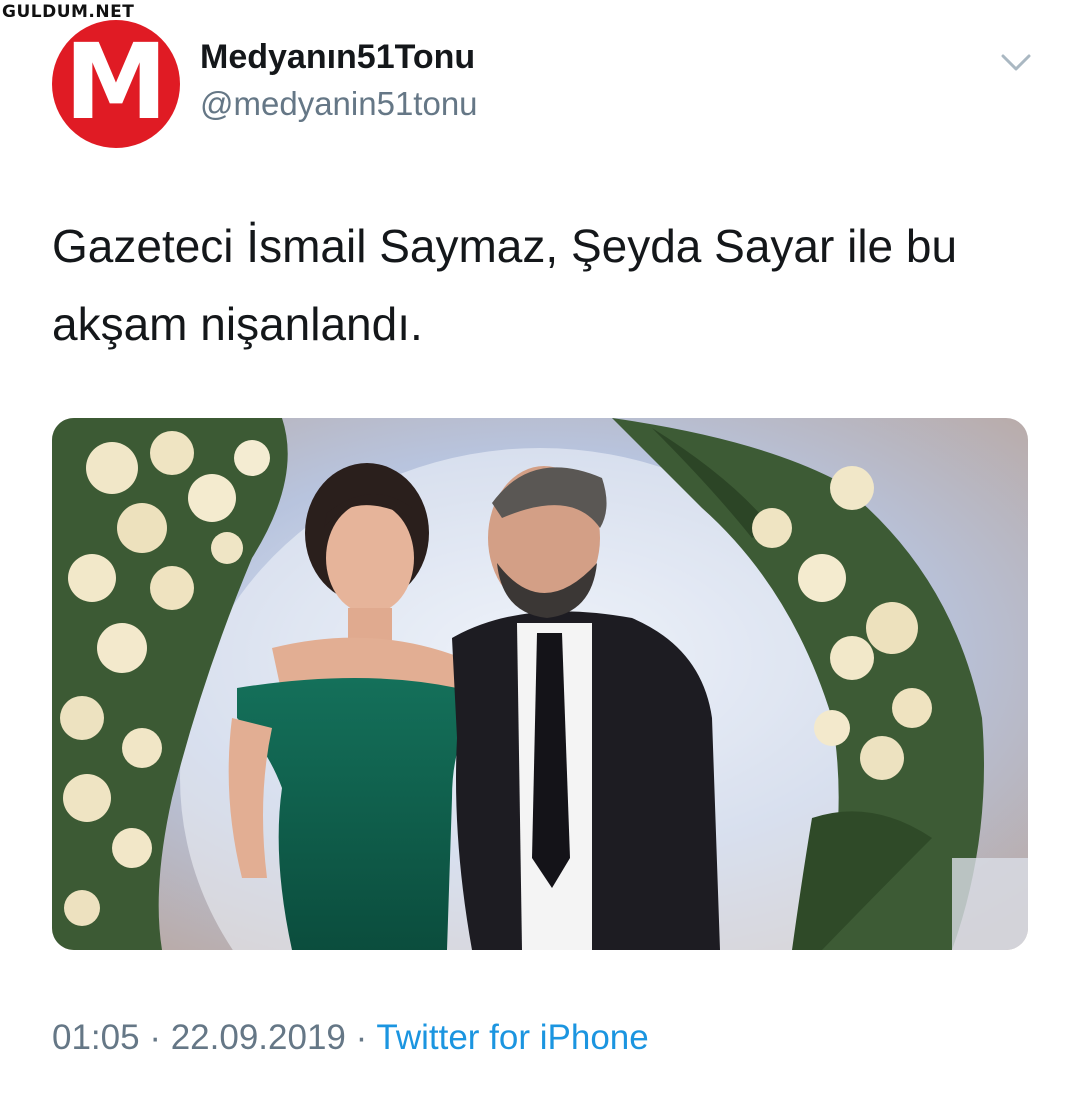  I want to click on display-name: Medyanın51Tonu, so click(337, 57).